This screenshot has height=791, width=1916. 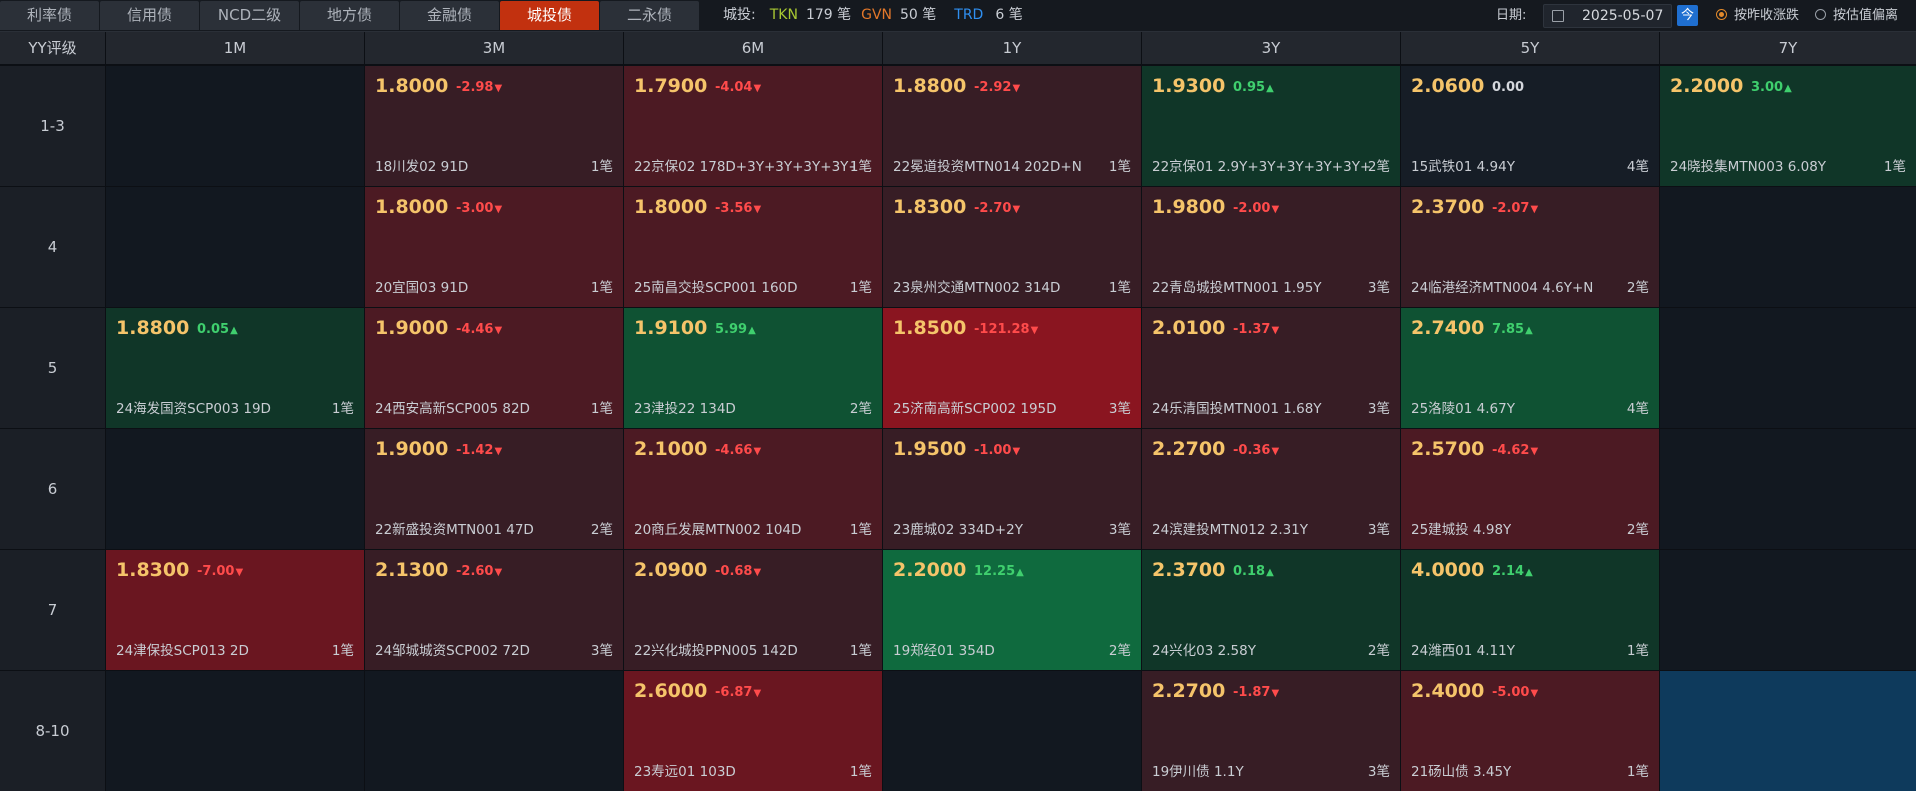 I want to click on quote-cell: 2.5700 -4.62▼ 25建城投 4.98Y 2笔, so click(x=1530, y=489).